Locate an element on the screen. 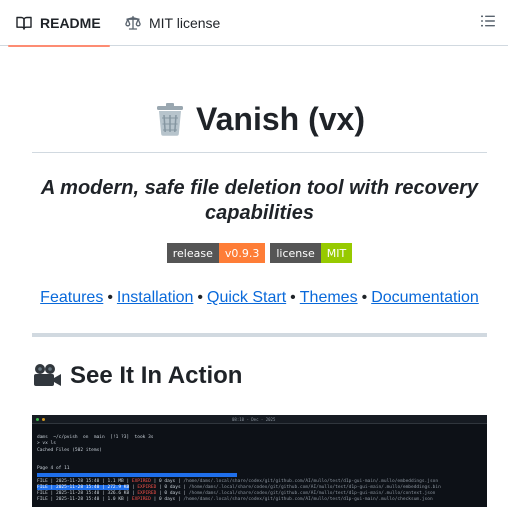  list-unordered-icon is located at coordinates (488, 23).